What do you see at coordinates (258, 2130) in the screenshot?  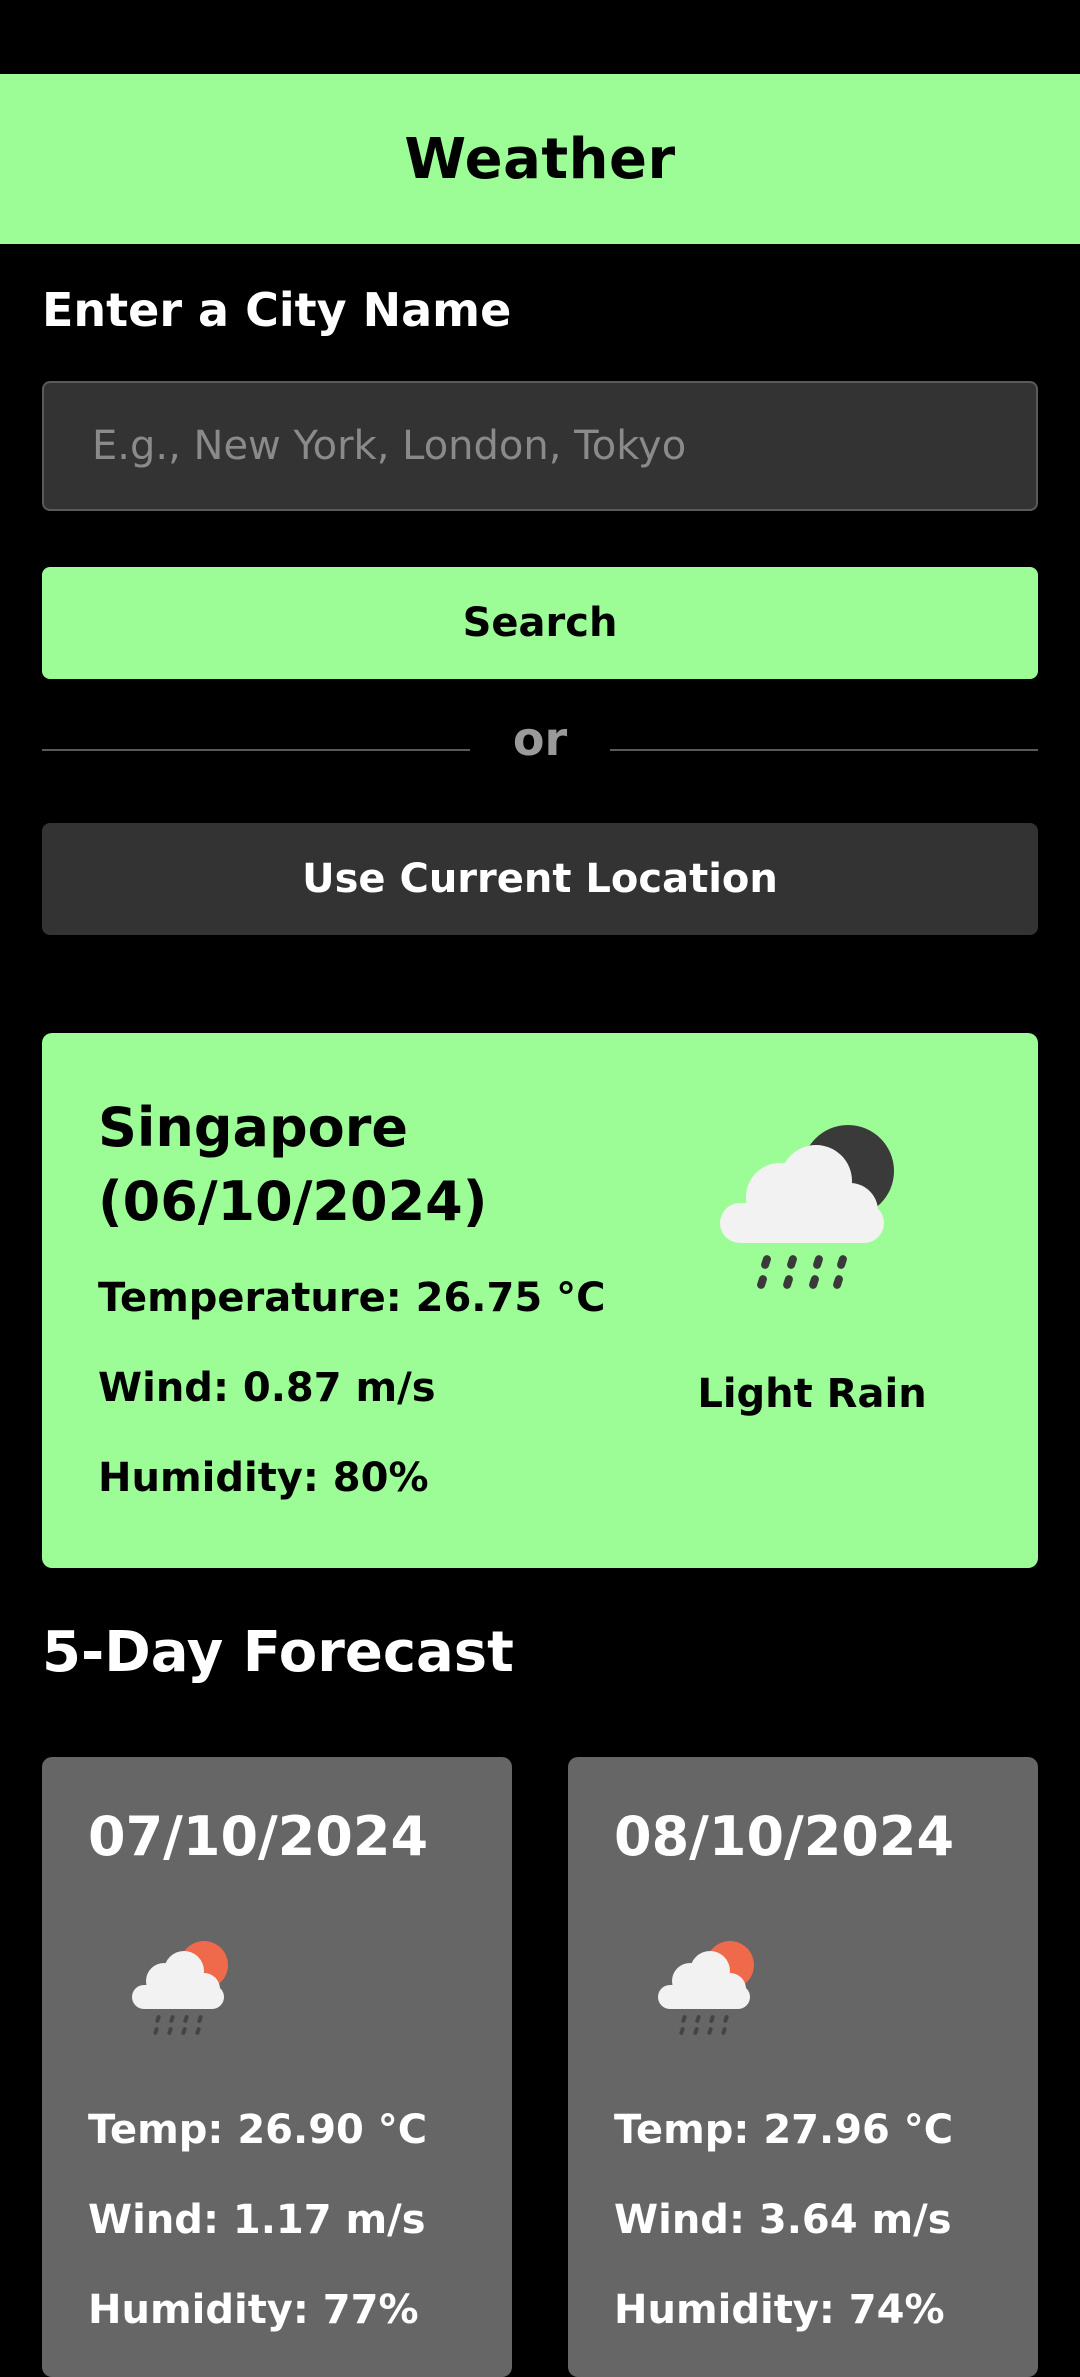 I see `forecast-temp: Temp: 26.90 °C` at bounding box center [258, 2130].